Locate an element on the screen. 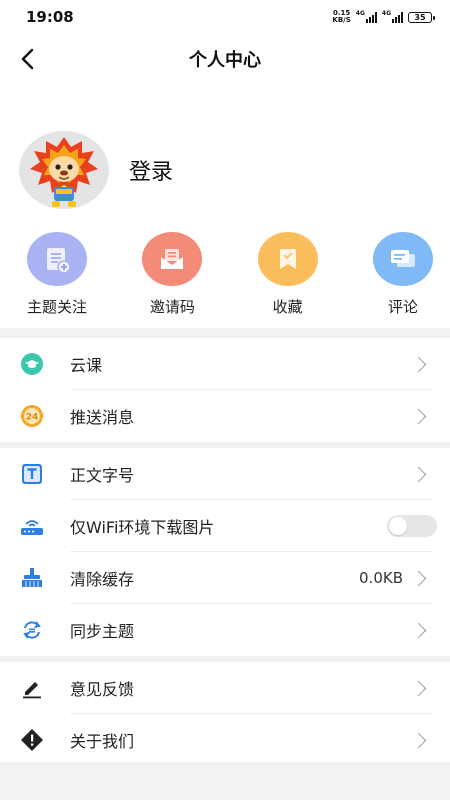 This screenshot has height=800, width=450. graduation-cap-icon is located at coordinates (32, 364).